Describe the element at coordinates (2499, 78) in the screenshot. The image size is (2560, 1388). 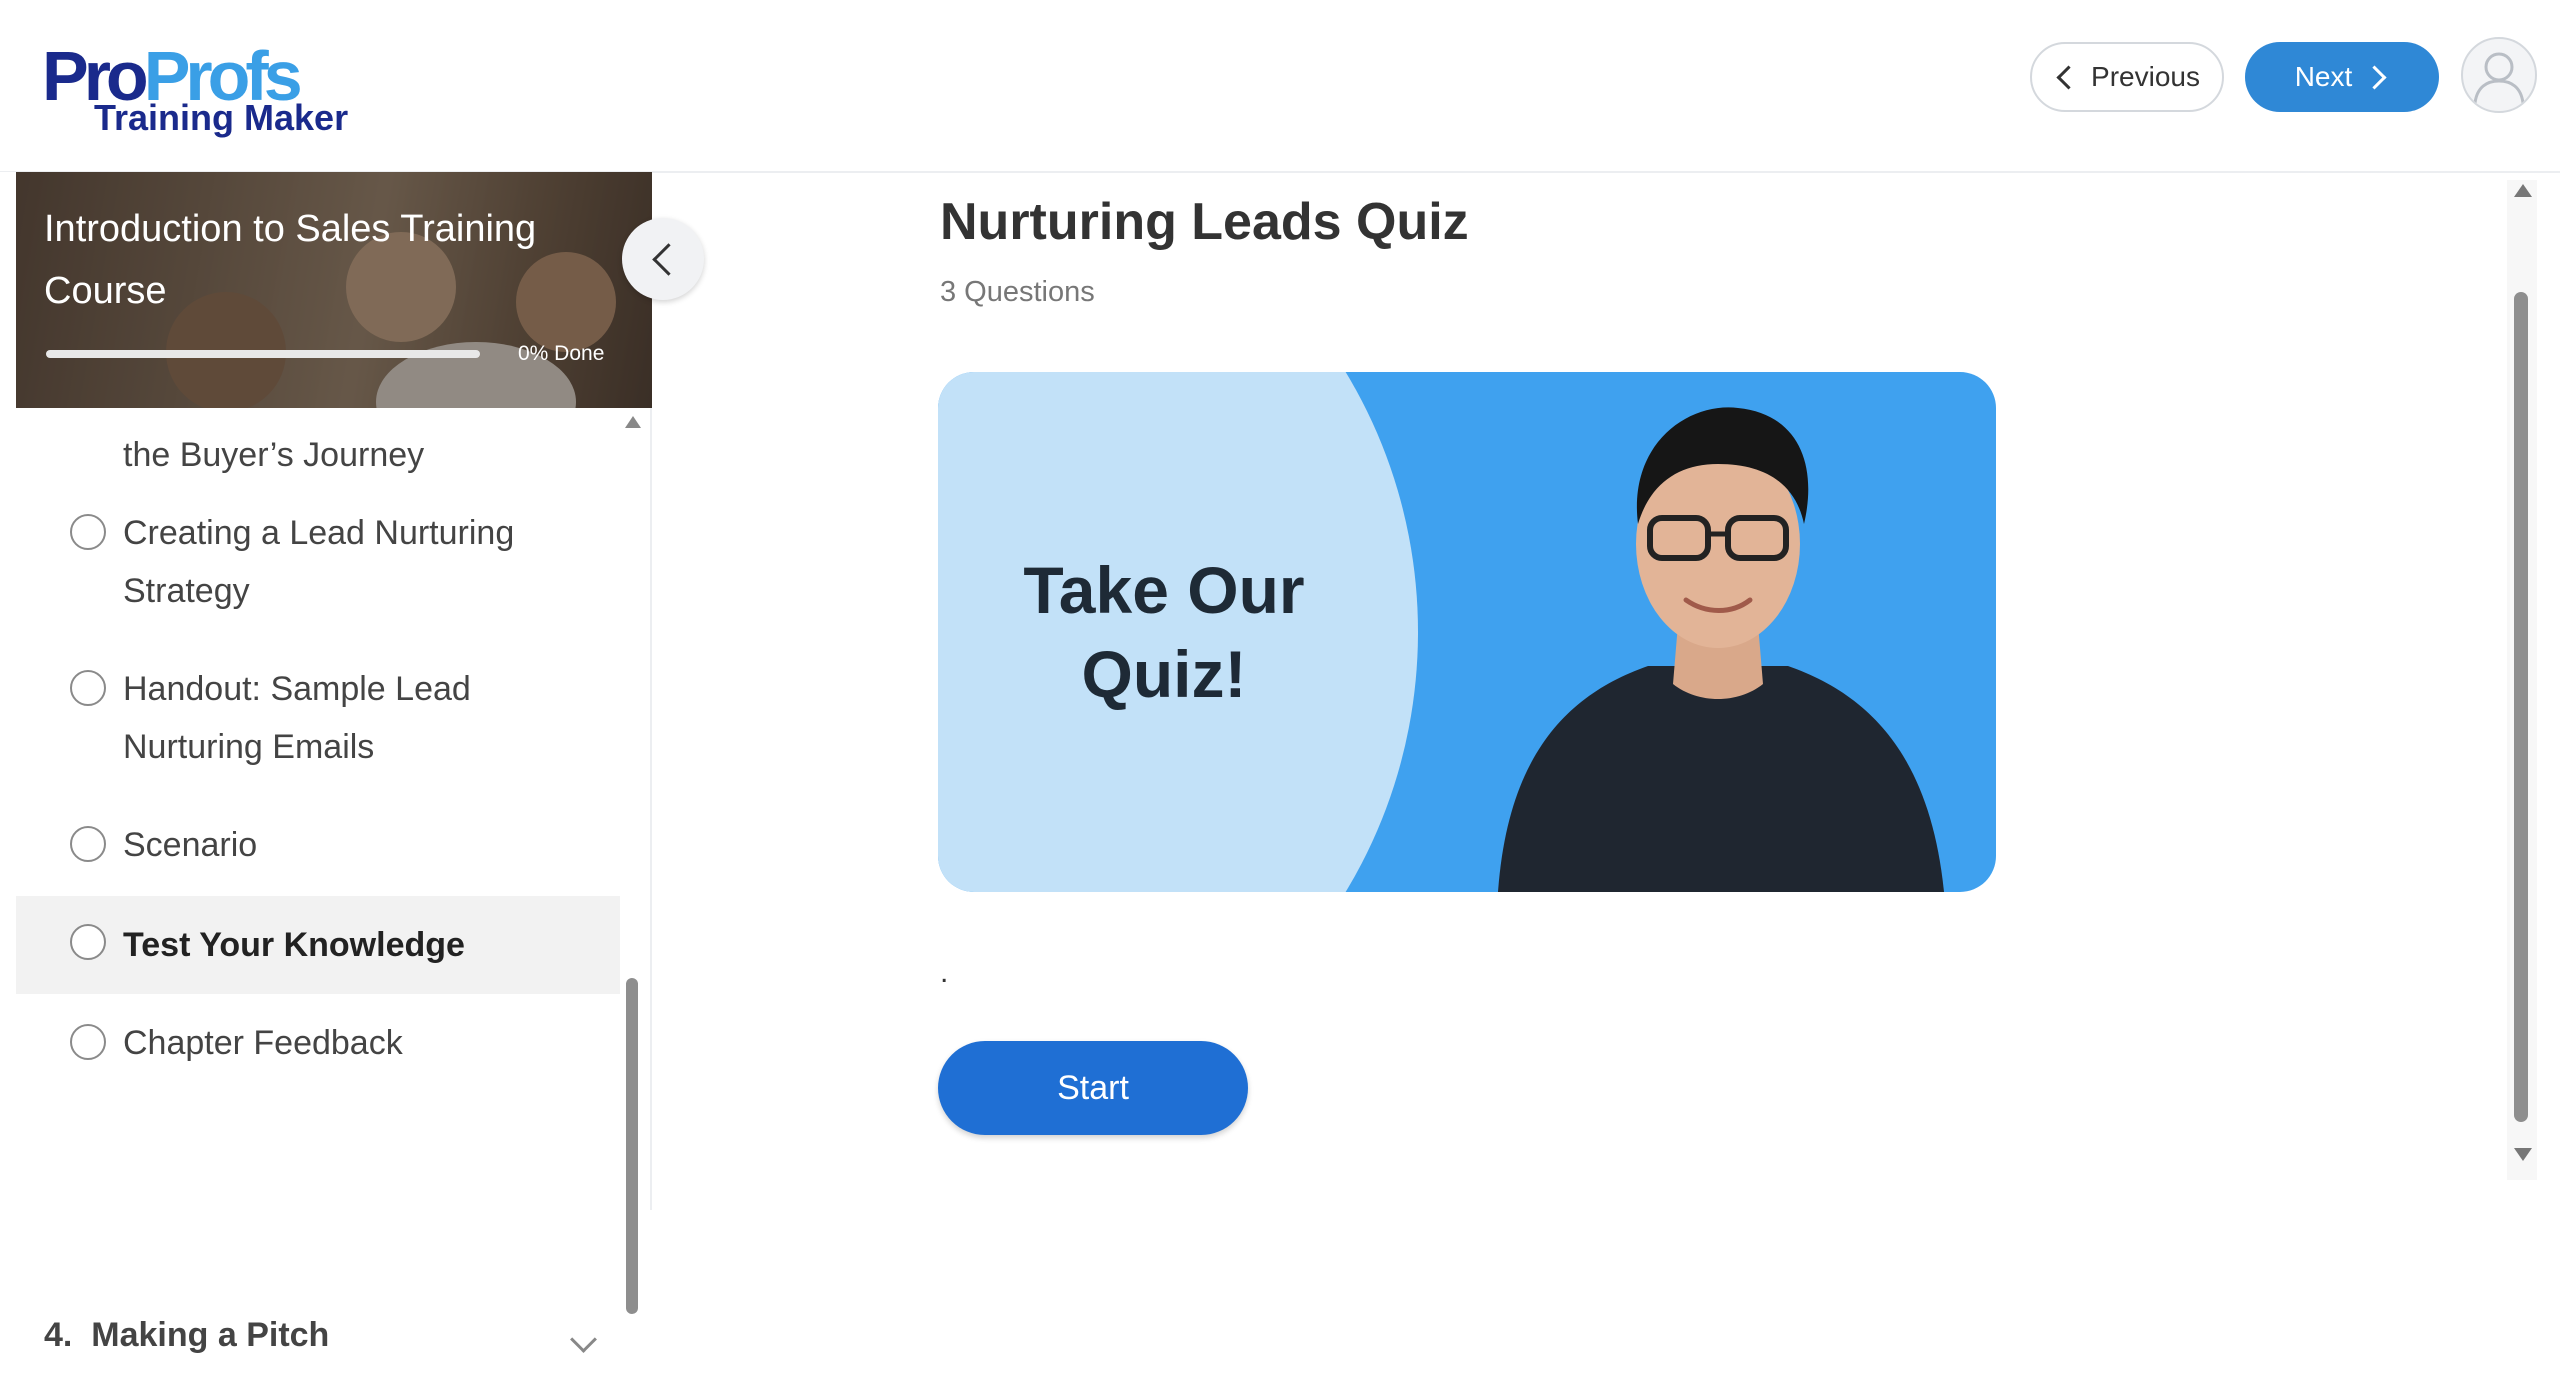
I see `avatar-silhouette` at that location.